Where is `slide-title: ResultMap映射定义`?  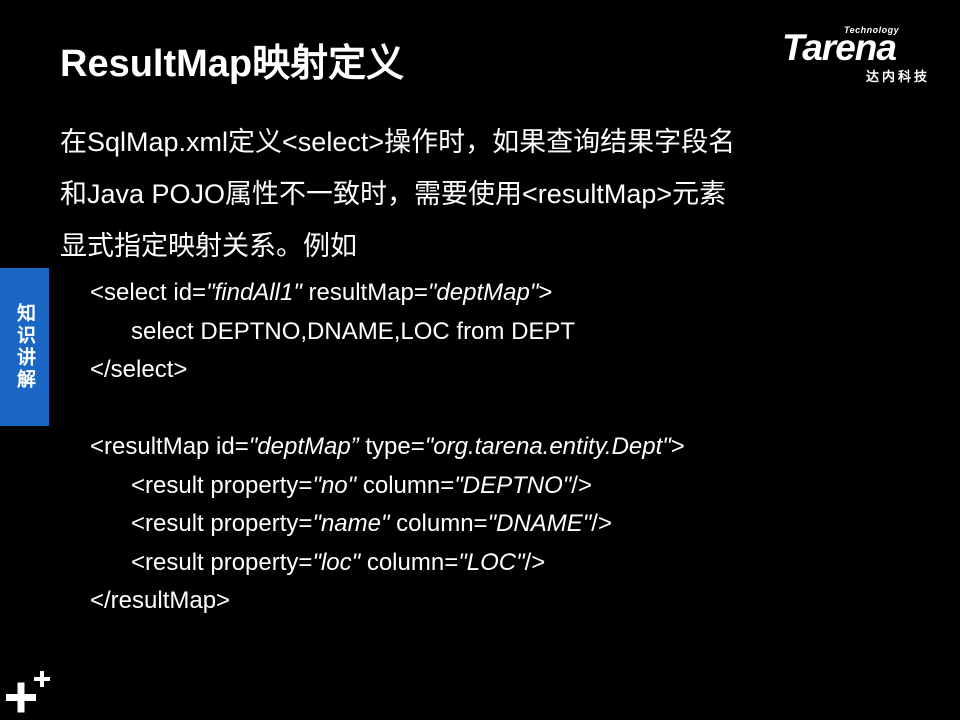
slide-title: ResultMap映射定义 is located at coordinates (232, 64).